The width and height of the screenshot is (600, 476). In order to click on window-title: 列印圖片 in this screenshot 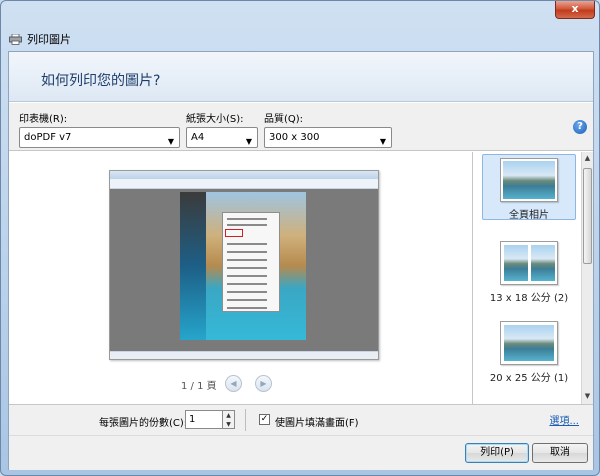, I will do `click(49, 39)`.